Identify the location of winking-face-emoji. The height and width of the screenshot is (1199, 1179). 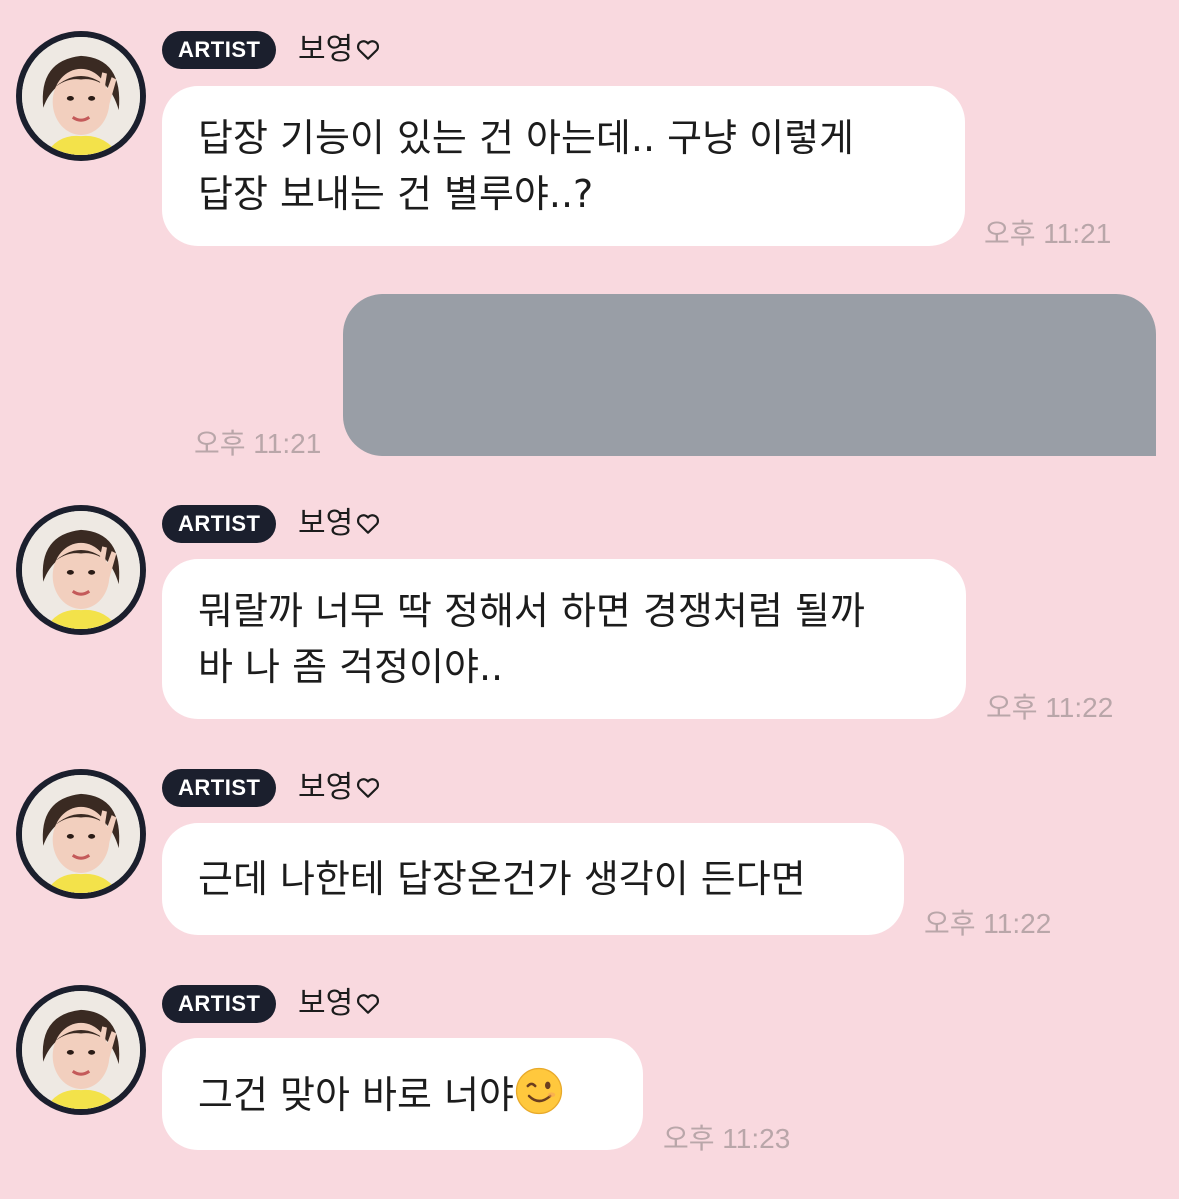
(539, 1090).